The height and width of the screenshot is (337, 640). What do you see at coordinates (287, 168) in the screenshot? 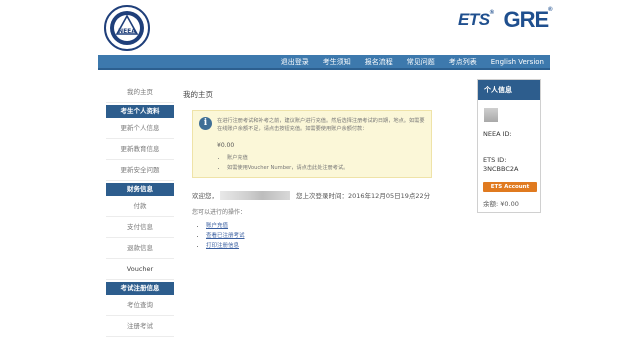
I see `notice-item-voucher: 如需使用Voucher Number，请点击此处注册考试。` at bounding box center [287, 168].